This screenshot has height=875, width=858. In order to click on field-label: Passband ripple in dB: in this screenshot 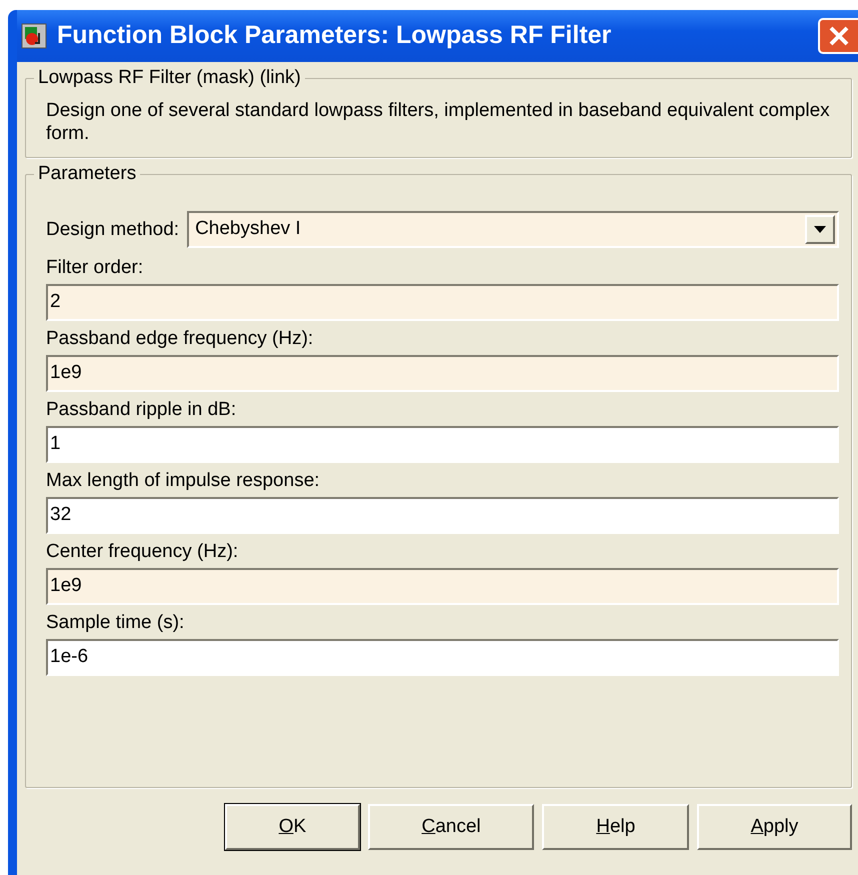, I will do `click(142, 410)`.